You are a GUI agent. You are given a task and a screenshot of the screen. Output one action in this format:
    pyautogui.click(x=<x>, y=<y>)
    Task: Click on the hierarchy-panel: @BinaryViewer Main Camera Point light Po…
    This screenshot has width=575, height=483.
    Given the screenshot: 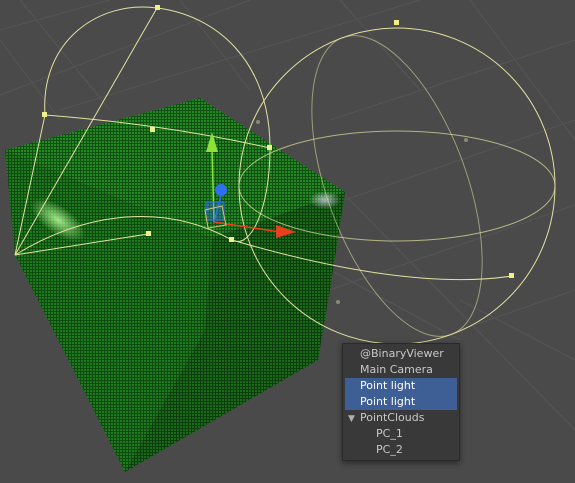 What is the action you would take?
    pyautogui.click(x=401, y=402)
    